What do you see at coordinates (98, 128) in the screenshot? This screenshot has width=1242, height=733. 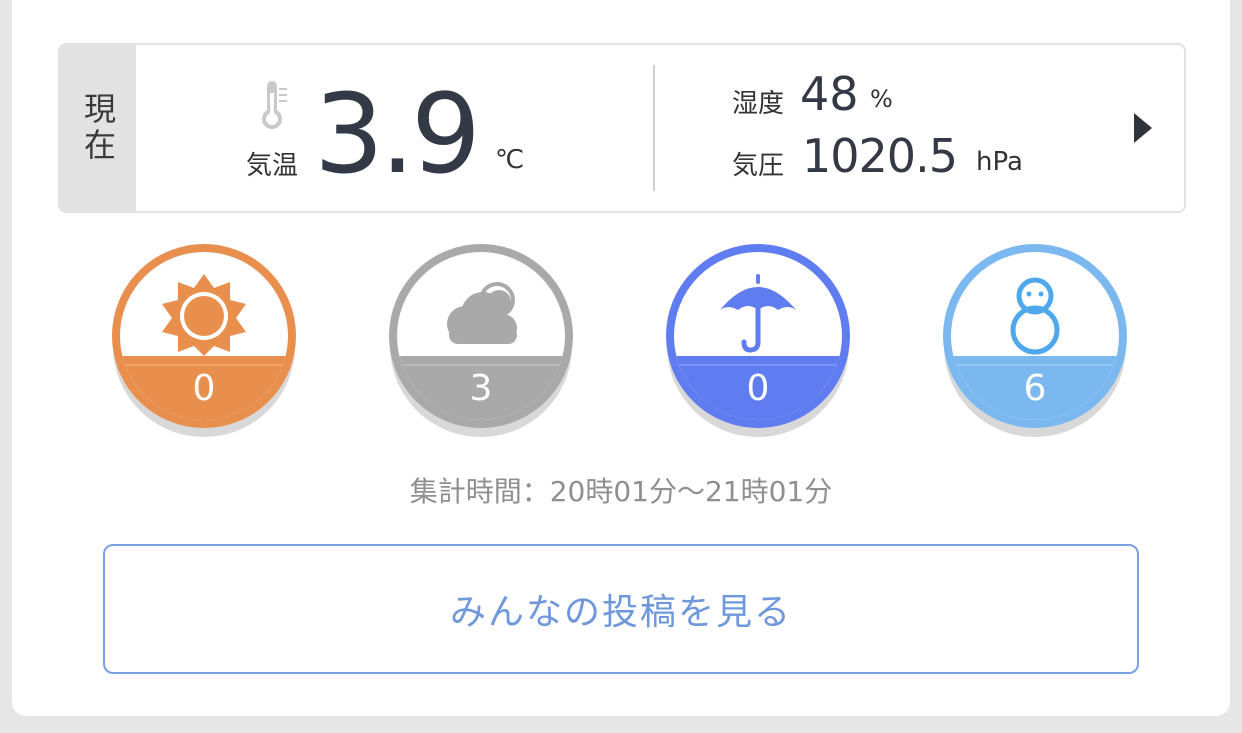 I see `current-label: 現在` at bounding box center [98, 128].